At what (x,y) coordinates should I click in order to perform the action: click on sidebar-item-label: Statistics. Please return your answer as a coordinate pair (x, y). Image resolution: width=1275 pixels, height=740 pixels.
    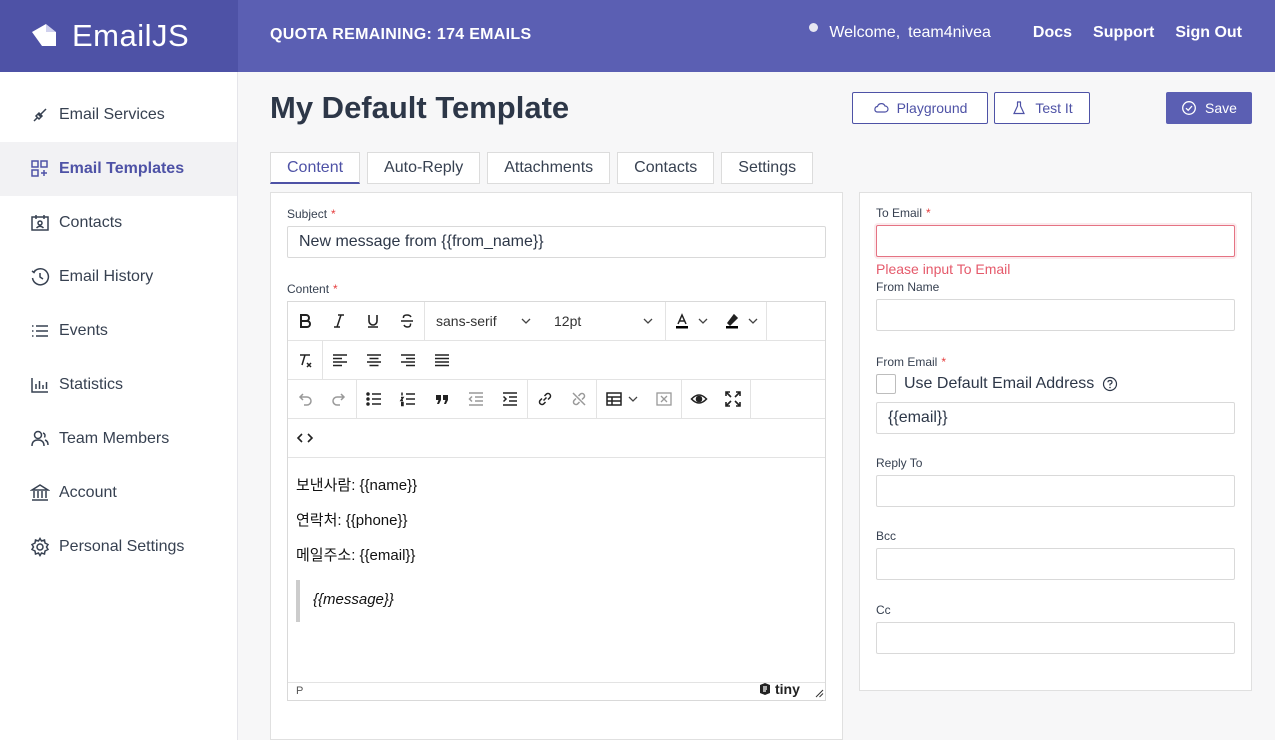
    Looking at the image, I should click on (91, 384).